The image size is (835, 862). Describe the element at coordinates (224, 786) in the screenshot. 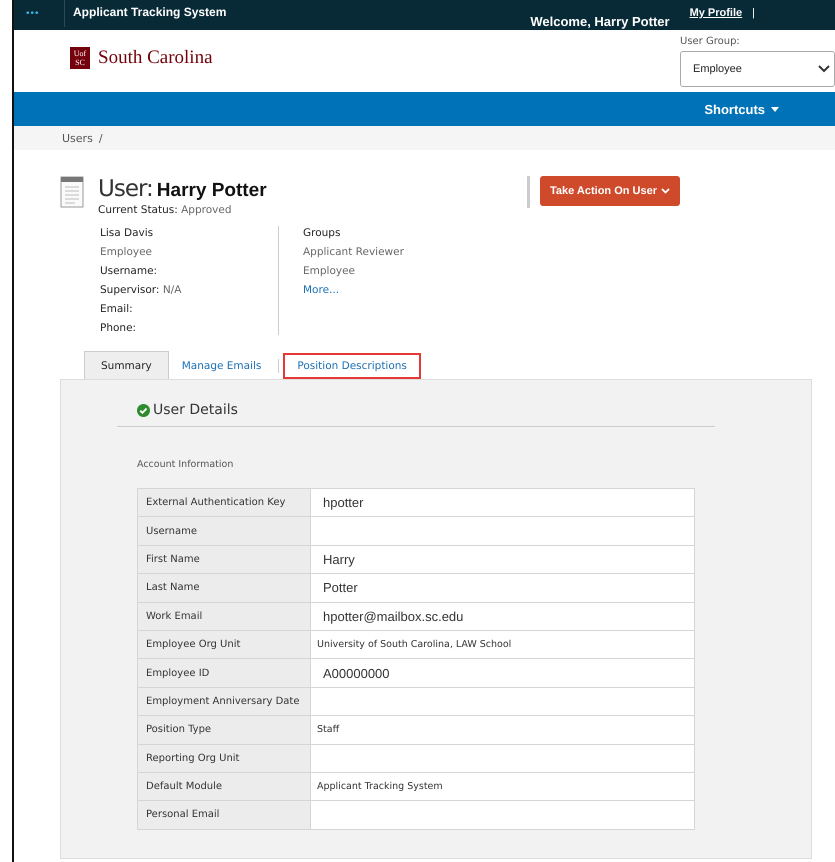

I see `table-cell: Default Module` at that location.